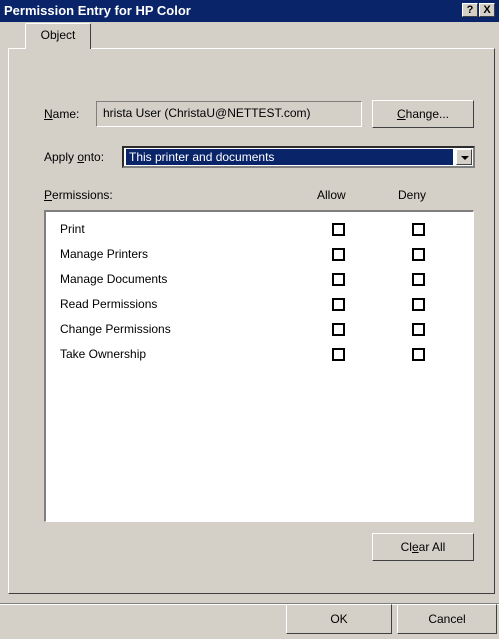 The image size is (499, 639). What do you see at coordinates (259, 305) in the screenshot?
I see `permission-row: Read Permissions` at bounding box center [259, 305].